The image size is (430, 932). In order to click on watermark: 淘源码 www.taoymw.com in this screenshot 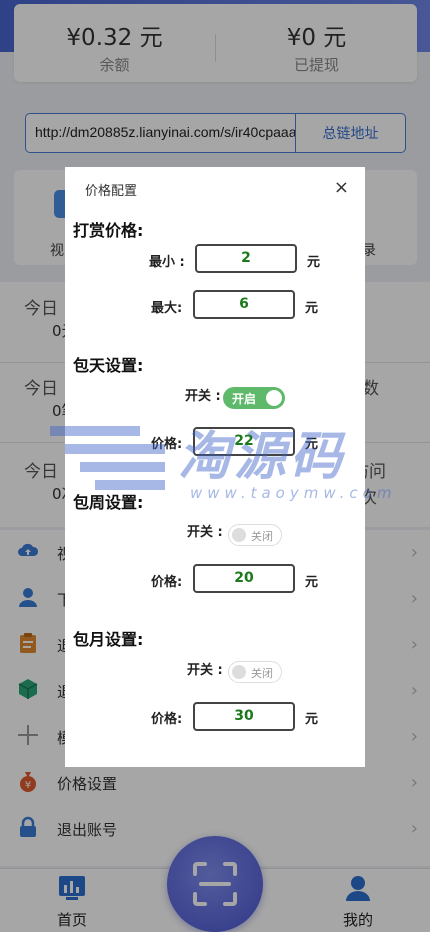, I will do `click(220, 470)`.